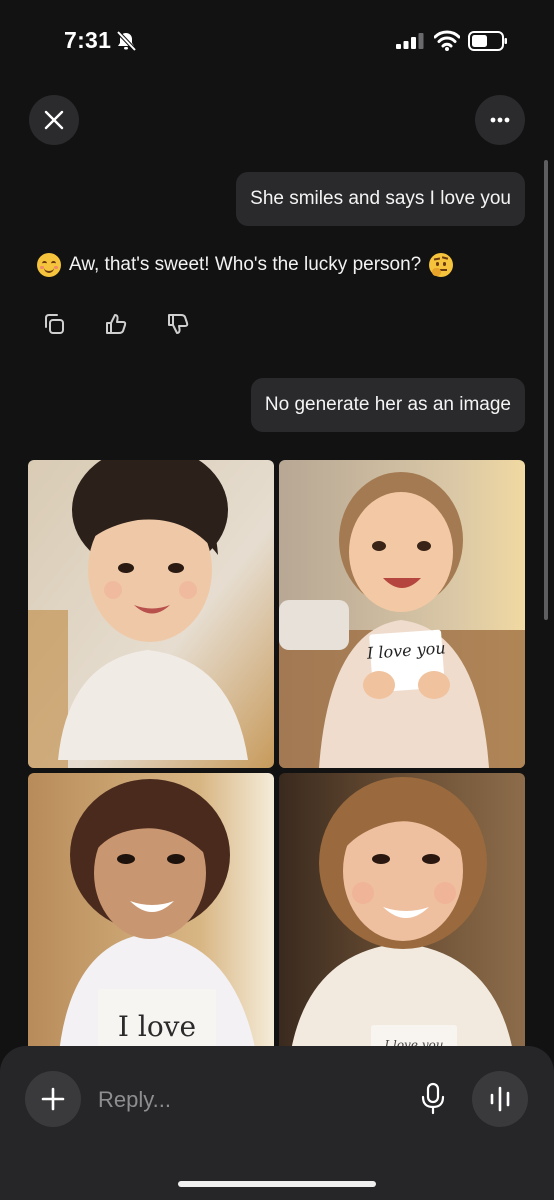 The image size is (554, 1200). Describe the element at coordinates (248, 1100) in the screenshot. I see `reply-input` at that location.